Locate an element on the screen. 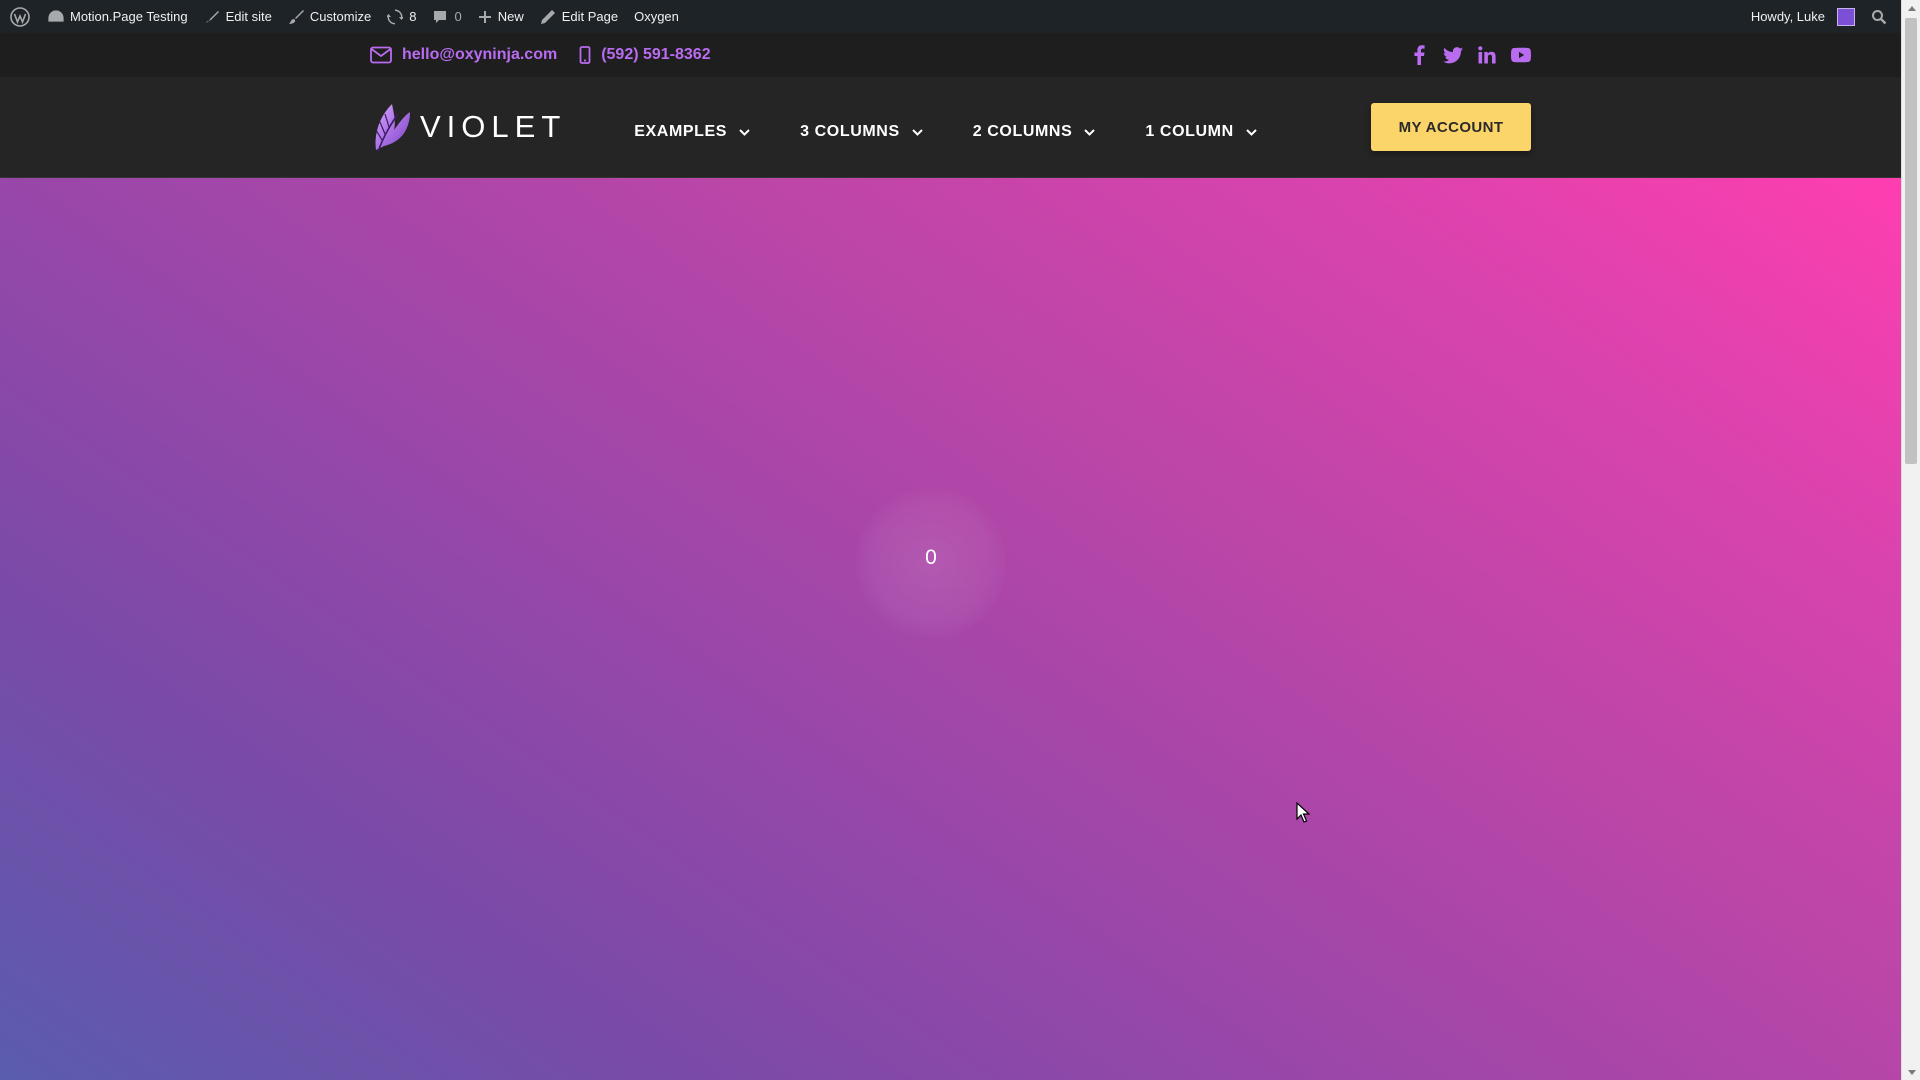  site-name-menu: Motion.Page Testing is located at coordinates (118, 16).